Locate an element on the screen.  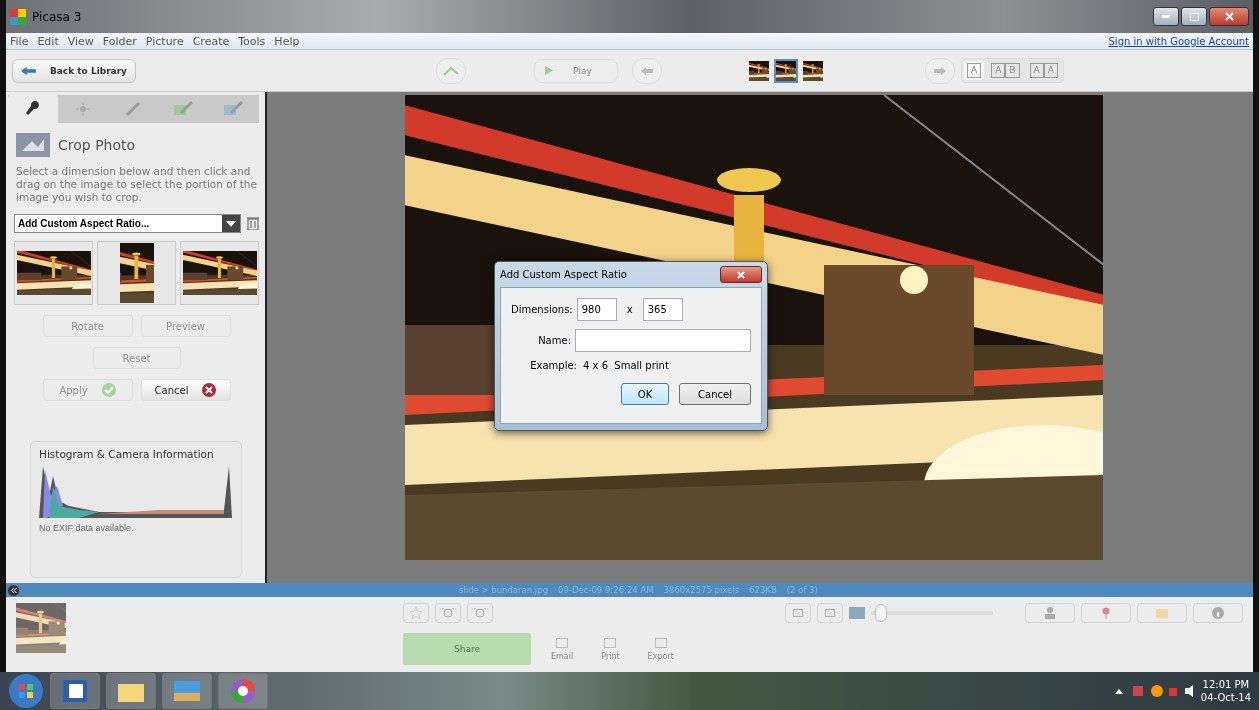
actual-size-button is located at coordinates (830, 613).